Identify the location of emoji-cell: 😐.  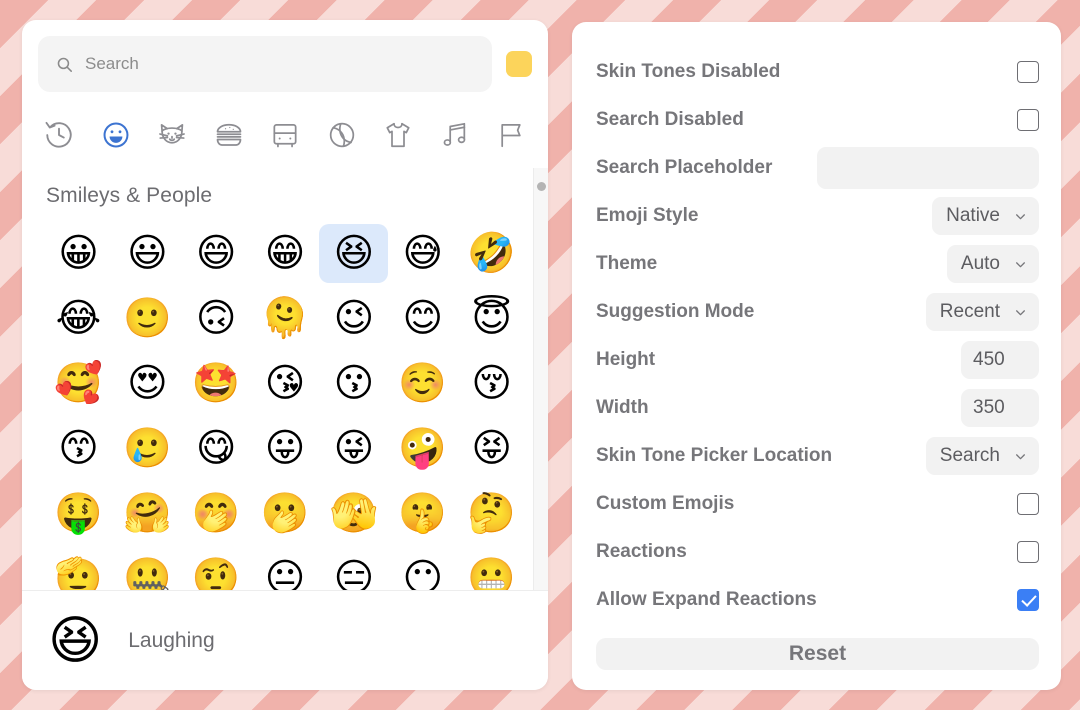
(285, 569).